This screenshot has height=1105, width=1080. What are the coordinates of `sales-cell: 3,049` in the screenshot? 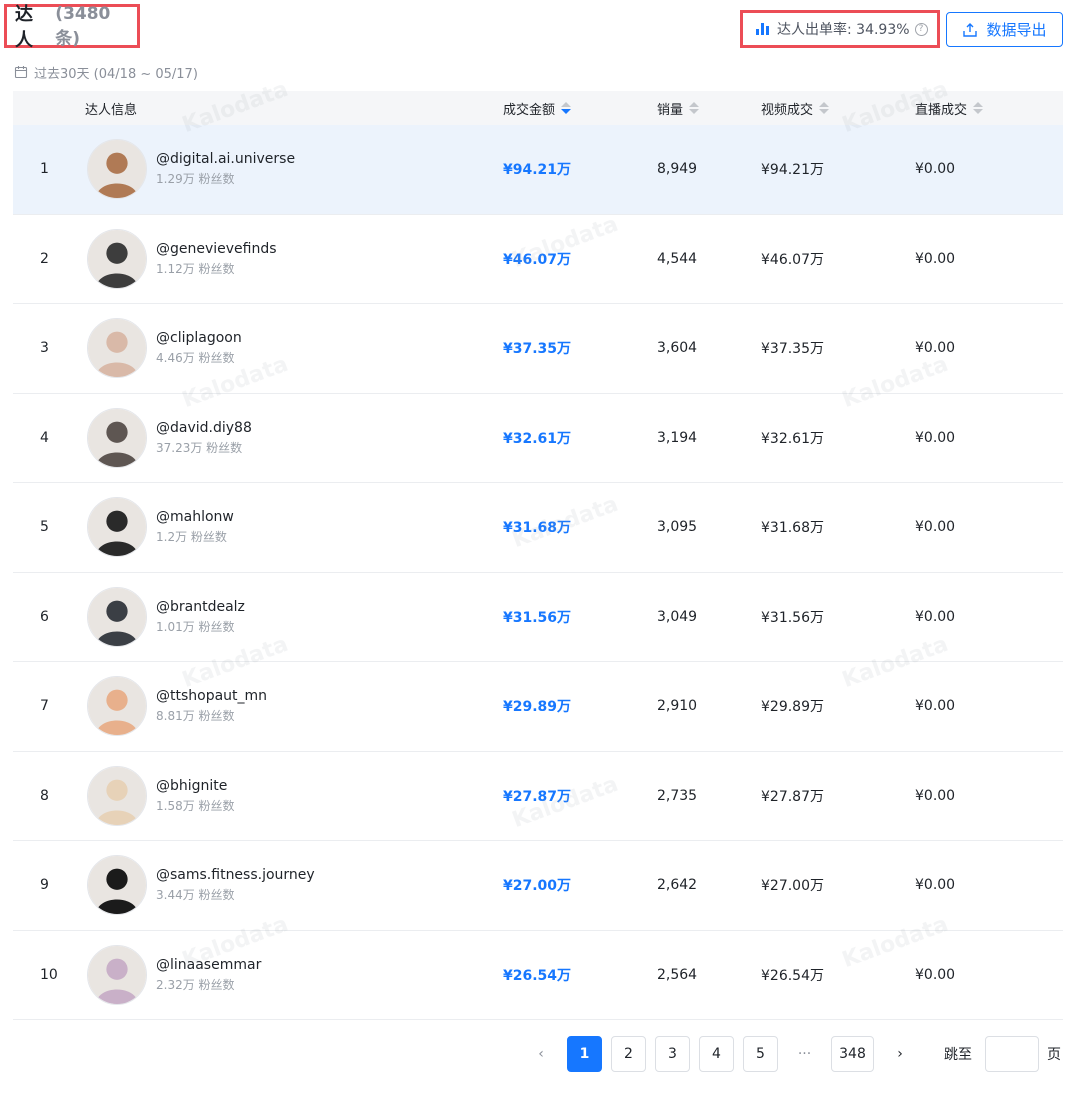 It's located at (677, 616).